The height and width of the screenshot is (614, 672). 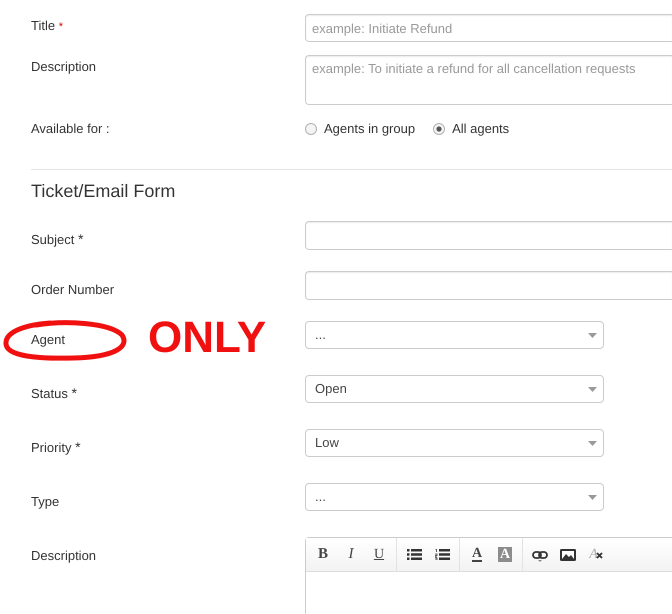 What do you see at coordinates (351, 554) in the screenshot?
I see `italic-button: I` at bounding box center [351, 554].